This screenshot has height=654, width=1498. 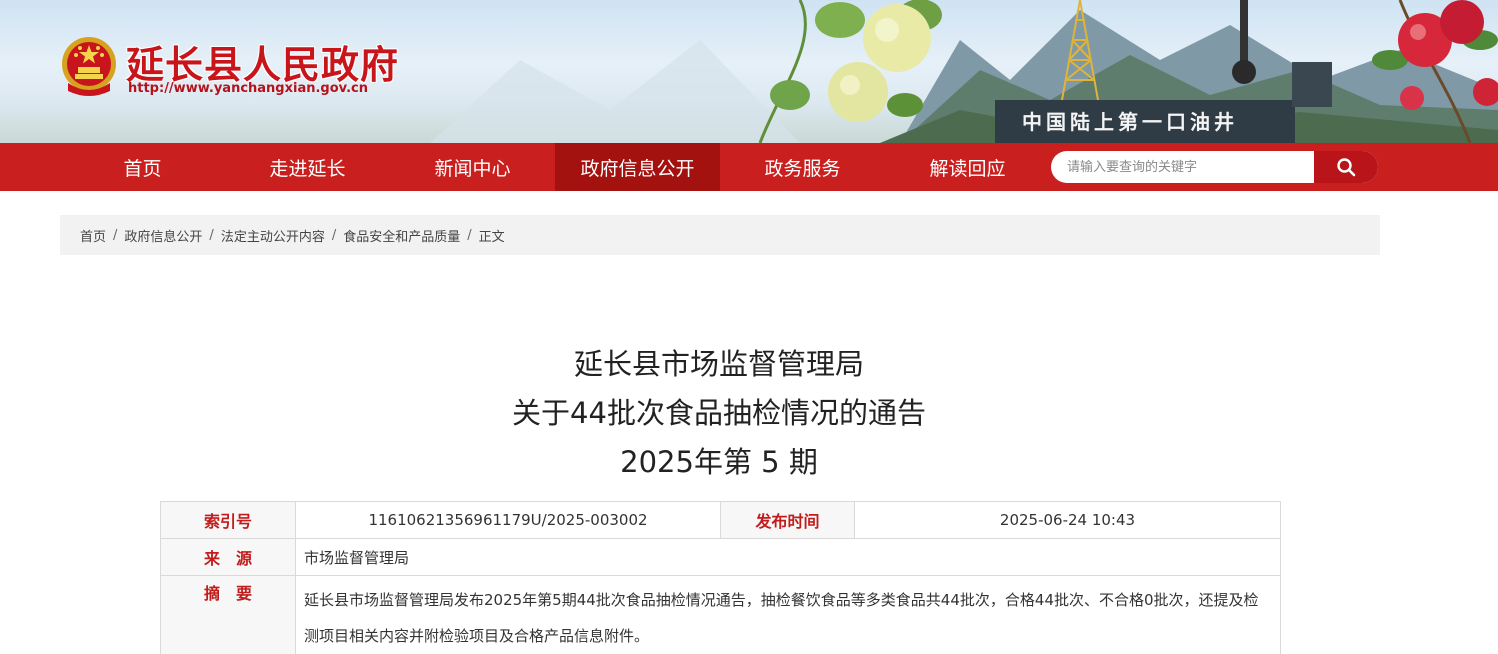 I want to click on search-icon, so click(x=1346, y=167).